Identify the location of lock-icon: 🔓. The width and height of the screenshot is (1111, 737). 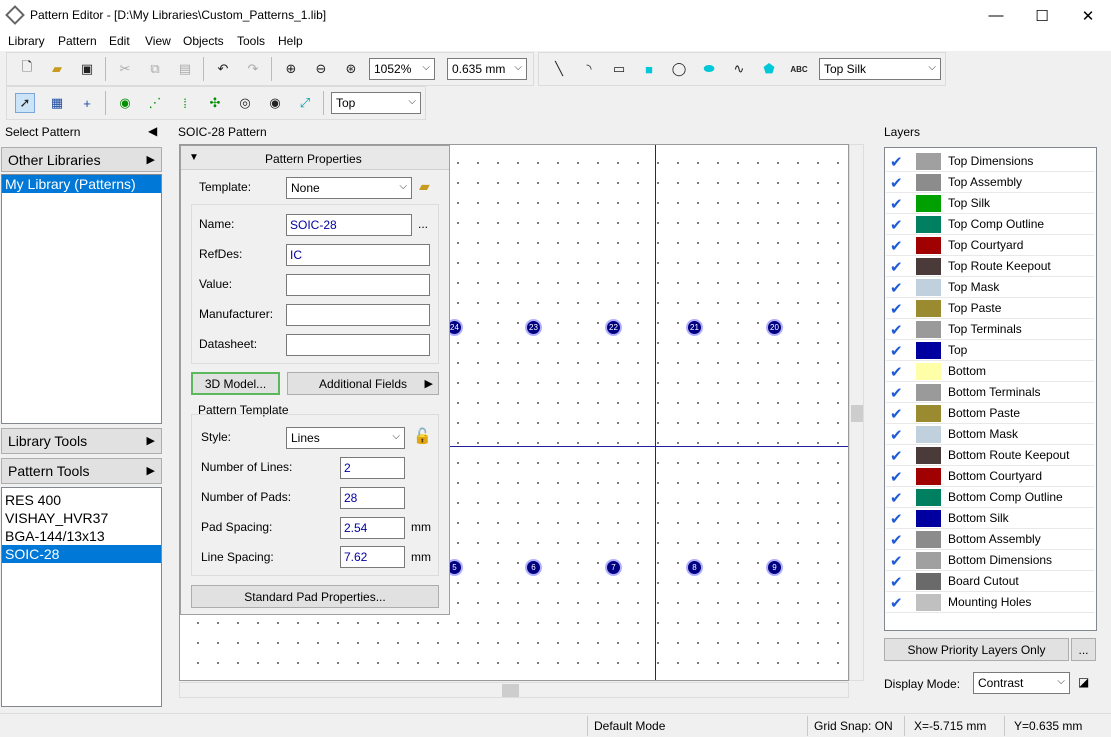
(422, 436).